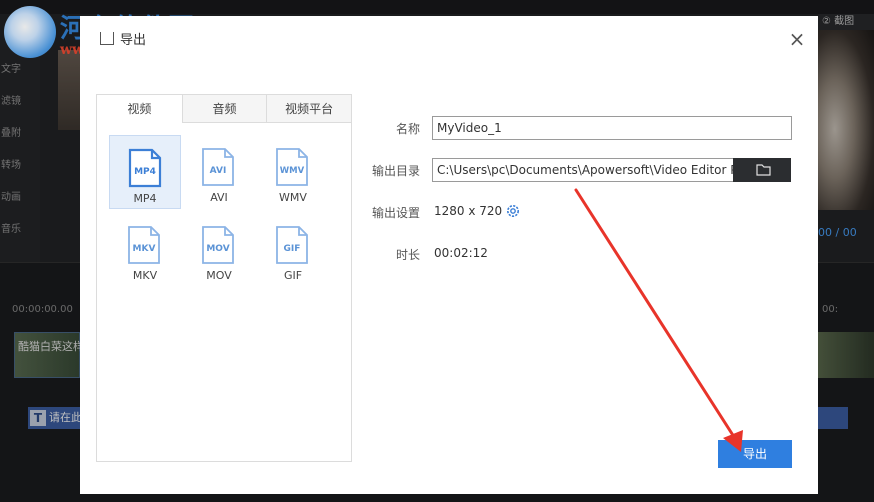 This screenshot has width=874, height=502. What do you see at coordinates (133, 40) in the screenshot?
I see `dialog-title: 导出` at bounding box center [133, 40].